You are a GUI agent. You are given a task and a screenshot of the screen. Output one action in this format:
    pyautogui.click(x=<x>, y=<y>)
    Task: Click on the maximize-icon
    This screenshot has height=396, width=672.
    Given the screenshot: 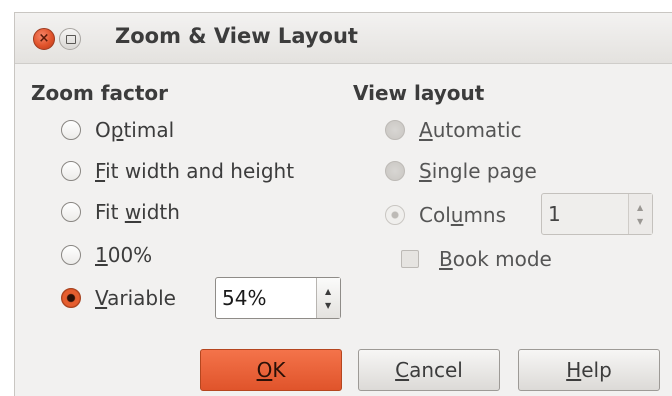 What is the action you would take?
    pyautogui.click(x=70, y=39)
    